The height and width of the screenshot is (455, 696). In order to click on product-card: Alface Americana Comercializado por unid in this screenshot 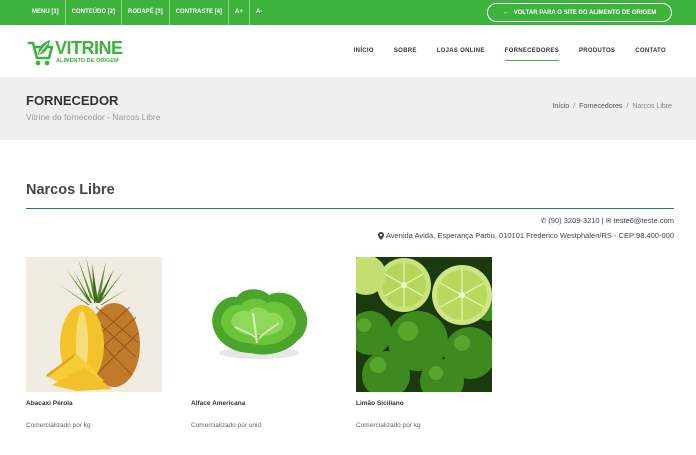, I will do `click(259, 343)`.